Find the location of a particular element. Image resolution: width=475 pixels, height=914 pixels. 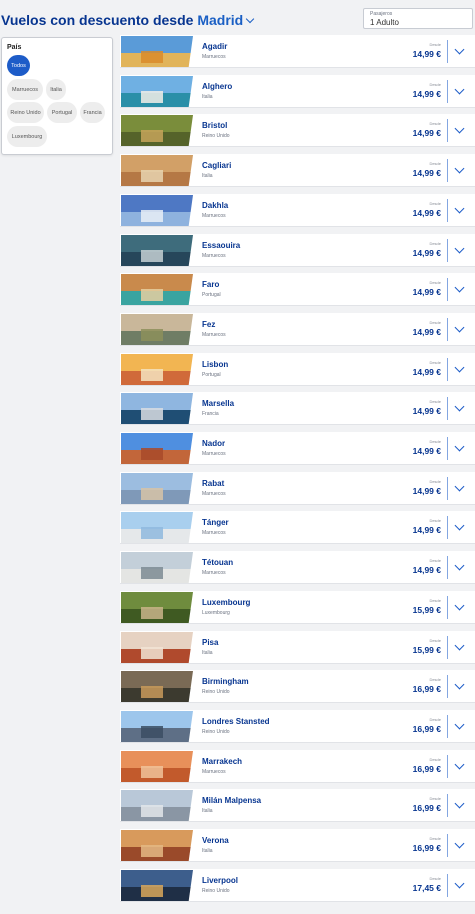

destination-row: Fez Marruecos Desde 14,99 € is located at coordinates (297, 329).